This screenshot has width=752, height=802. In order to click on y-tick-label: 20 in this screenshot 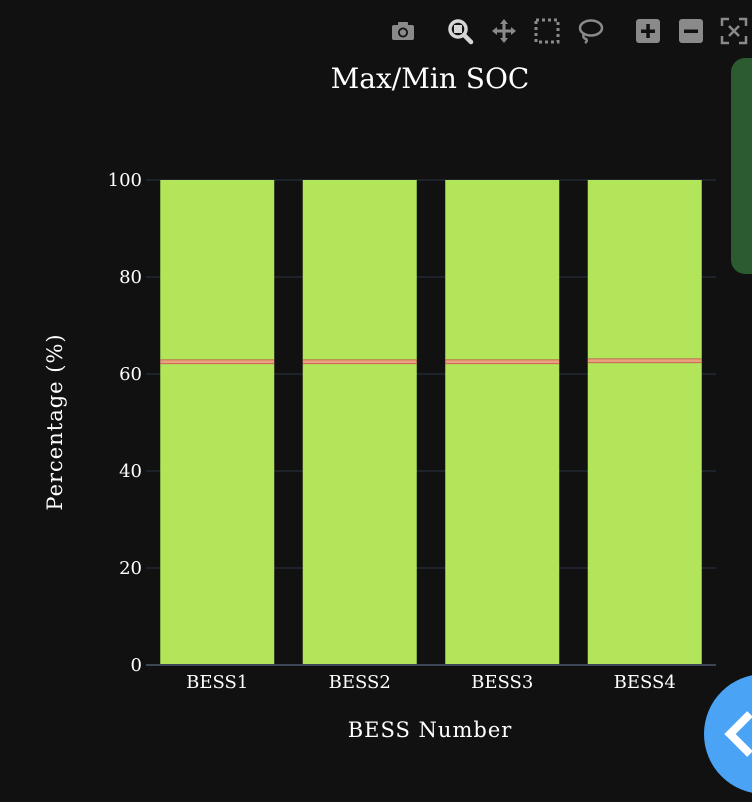, I will do `click(130, 568)`.